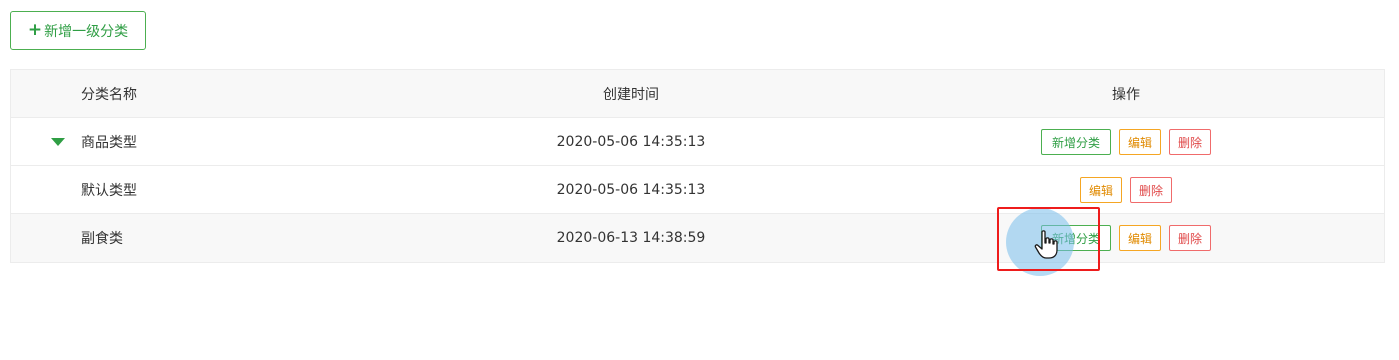 Image resolution: width=1399 pixels, height=360 pixels. Describe the element at coordinates (631, 95) in the screenshot. I see `header-created-time: 创建时间` at that location.